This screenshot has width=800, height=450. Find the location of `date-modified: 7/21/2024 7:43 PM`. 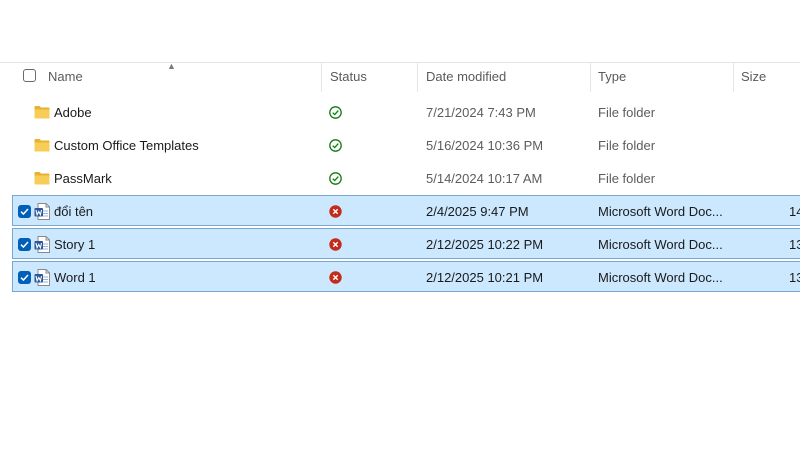

date-modified: 7/21/2024 7:43 PM is located at coordinates (481, 112).